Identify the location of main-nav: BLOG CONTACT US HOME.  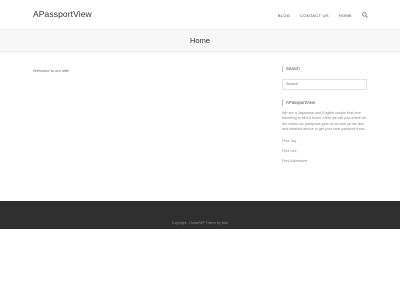
(318, 15).